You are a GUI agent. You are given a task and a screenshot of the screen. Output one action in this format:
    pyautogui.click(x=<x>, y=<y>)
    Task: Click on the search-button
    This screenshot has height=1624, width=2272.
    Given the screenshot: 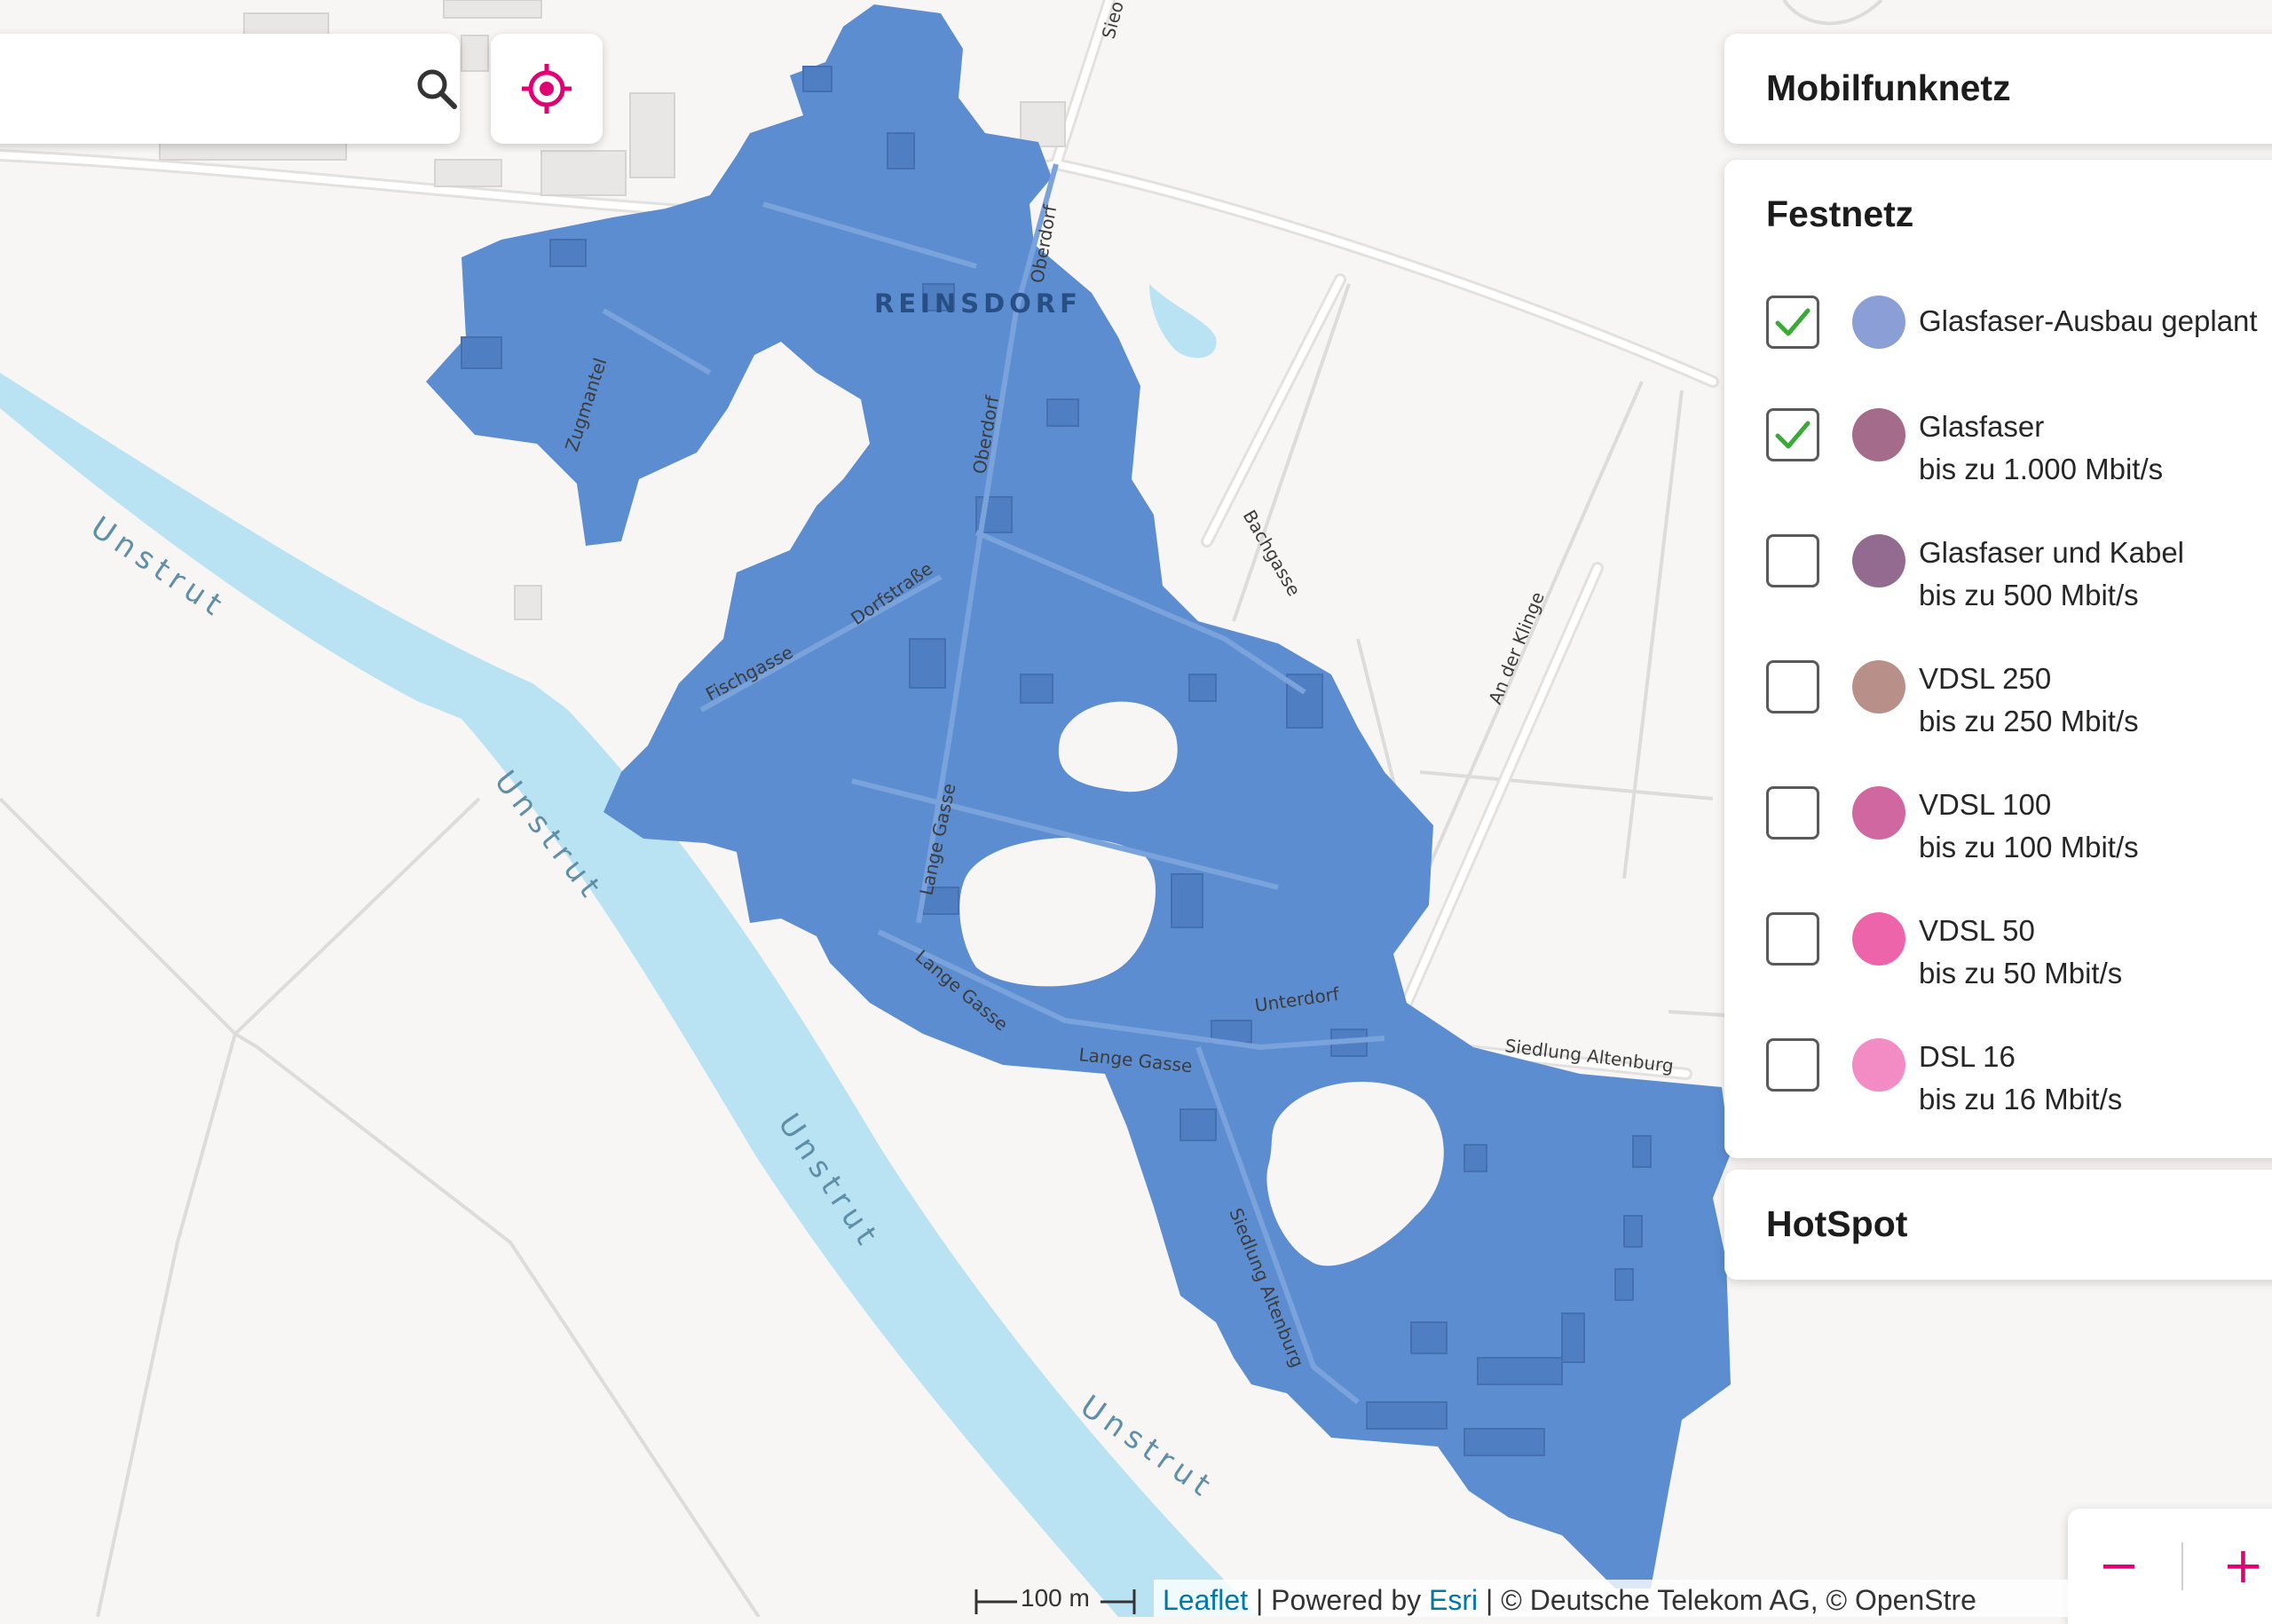 What is the action you would take?
    pyautogui.click(x=436, y=89)
    